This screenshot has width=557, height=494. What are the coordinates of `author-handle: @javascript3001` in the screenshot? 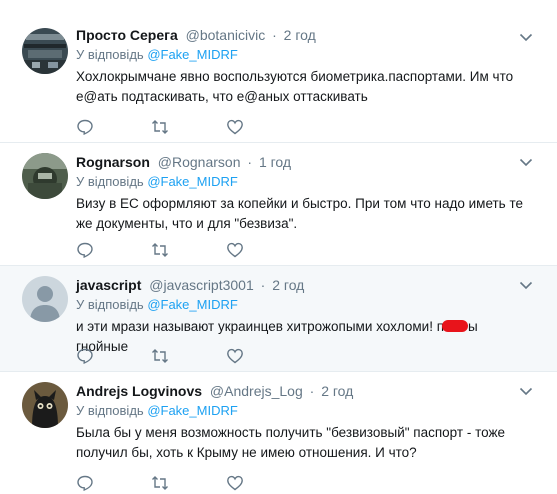 It's located at (201, 285).